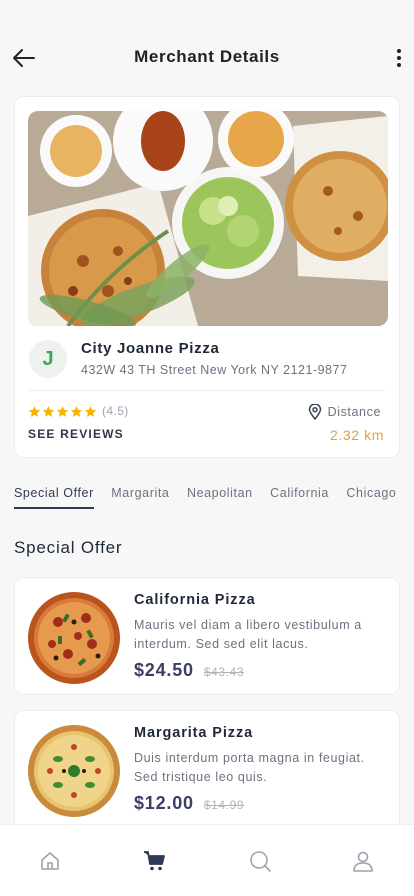 The height and width of the screenshot is (896, 414). Describe the element at coordinates (195, 600) in the screenshot. I see `product-name: California Pizza` at that location.